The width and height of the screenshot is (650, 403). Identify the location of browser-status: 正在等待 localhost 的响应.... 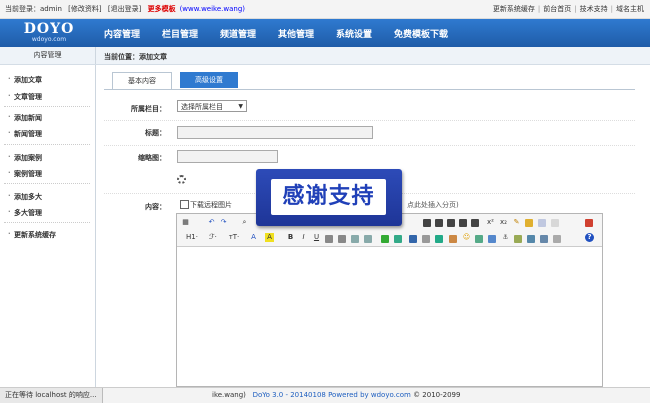
(51, 395).